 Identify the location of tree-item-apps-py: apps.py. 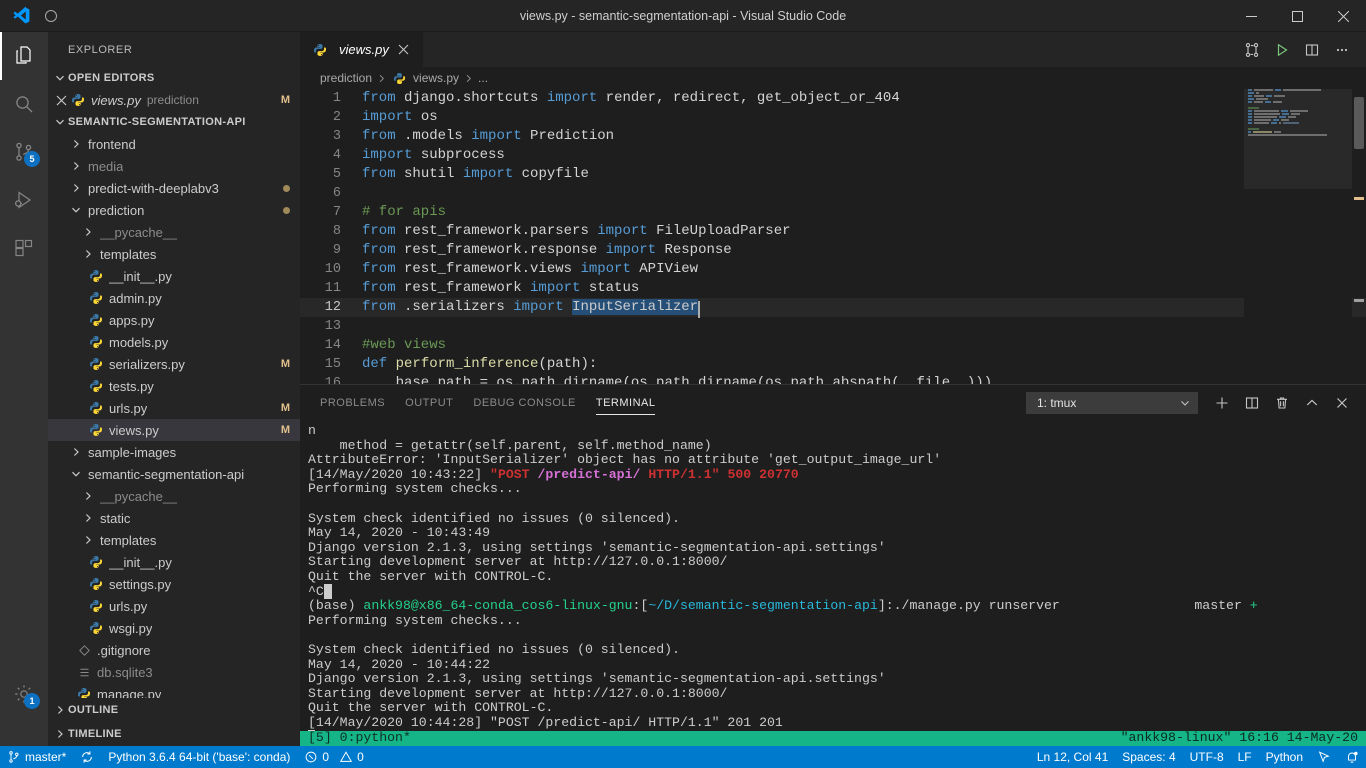
(174, 320).